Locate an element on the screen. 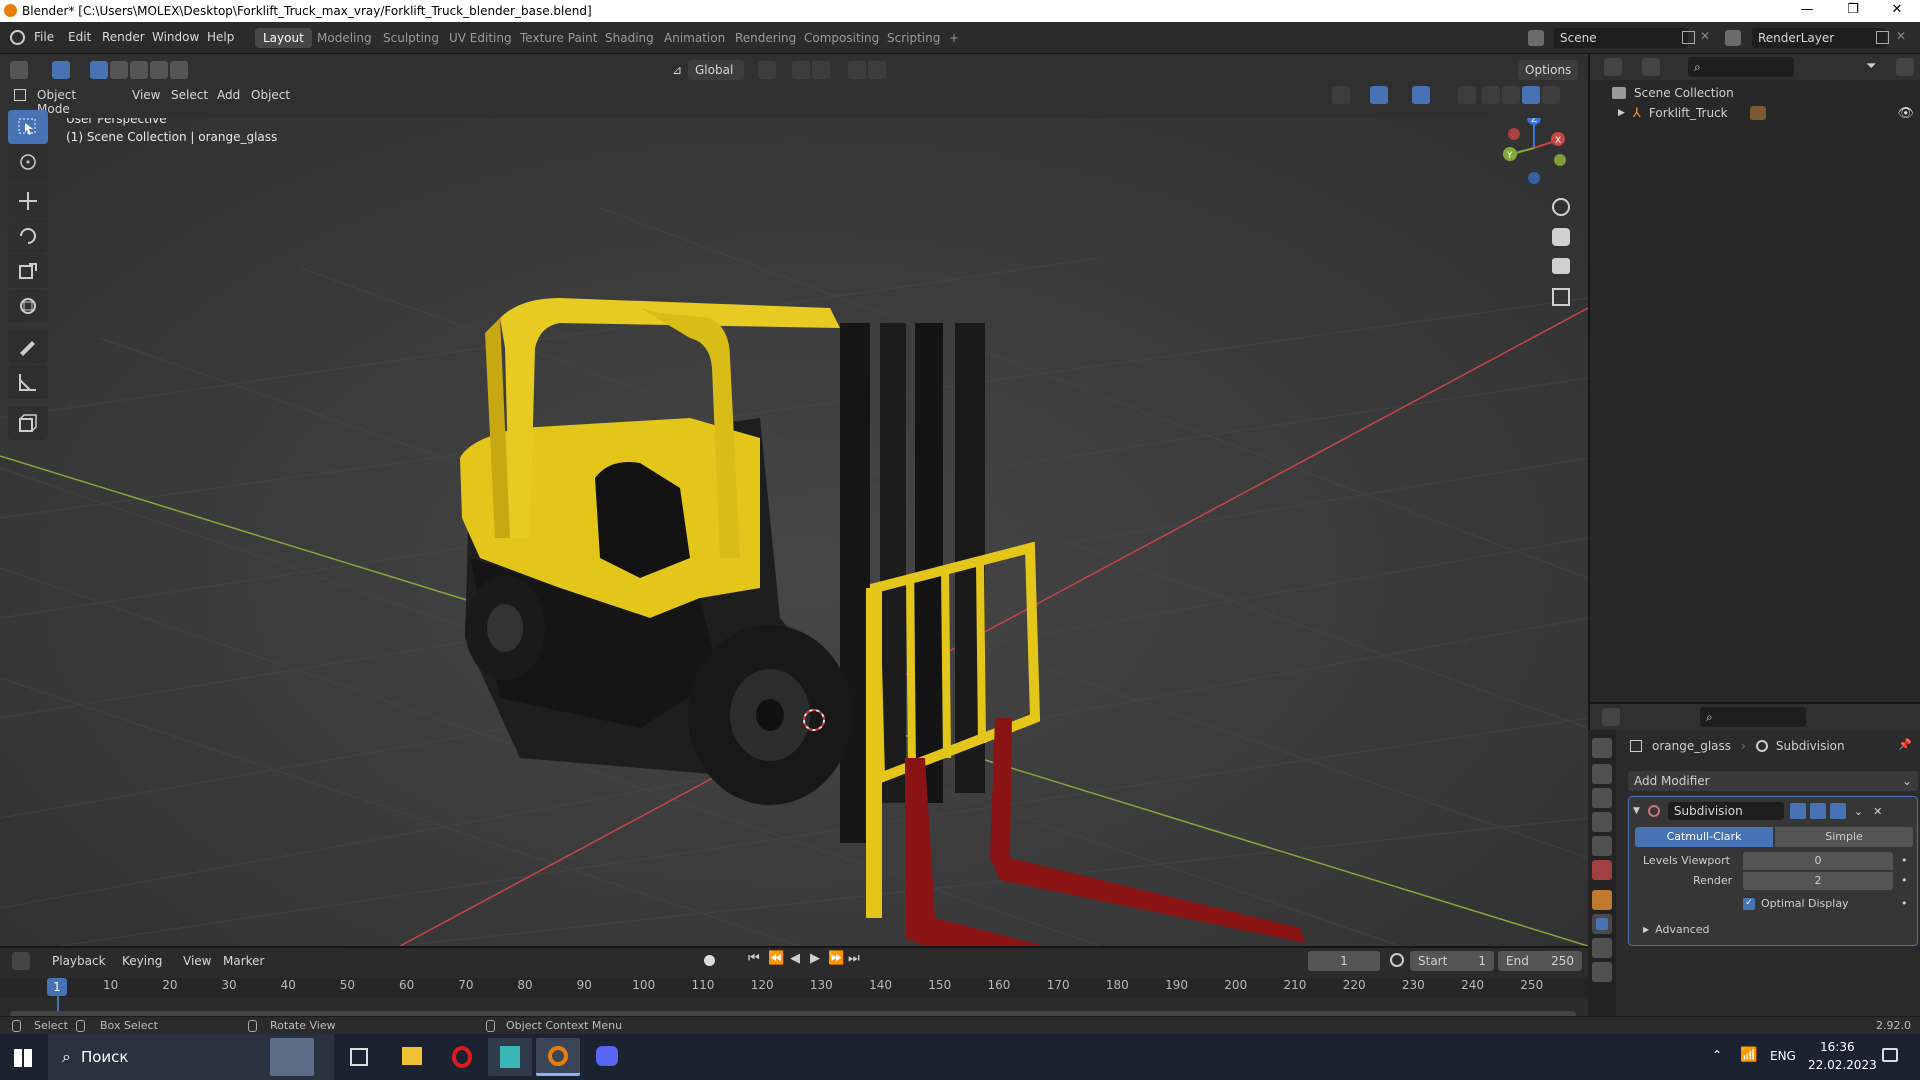  stopwatch-icon is located at coordinates (1397, 960).